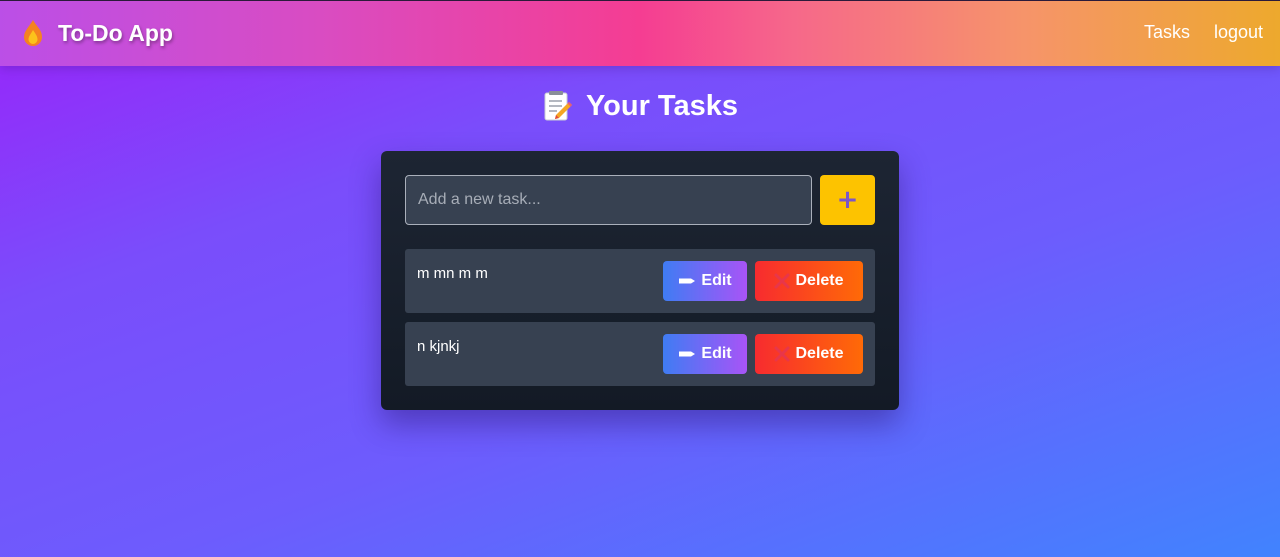 The image size is (1280, 557). I want to click on page-heading: Your Tasks, so click(640, 106).